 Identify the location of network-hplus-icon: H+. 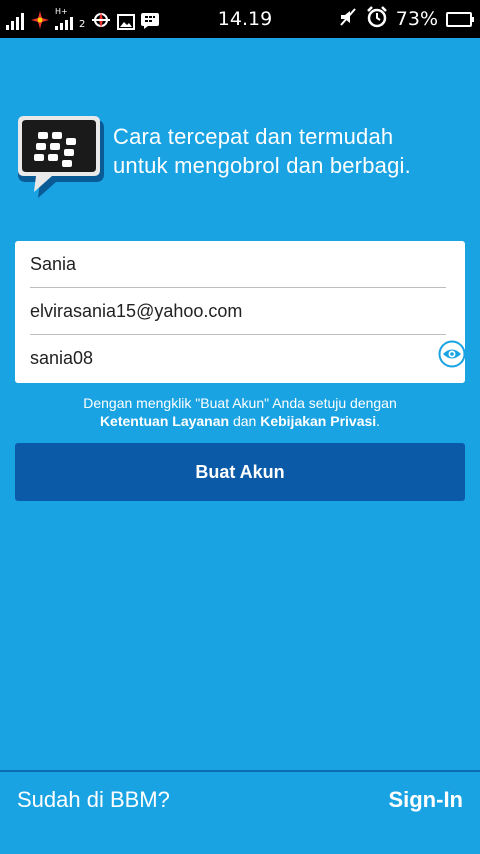
(64, 19).